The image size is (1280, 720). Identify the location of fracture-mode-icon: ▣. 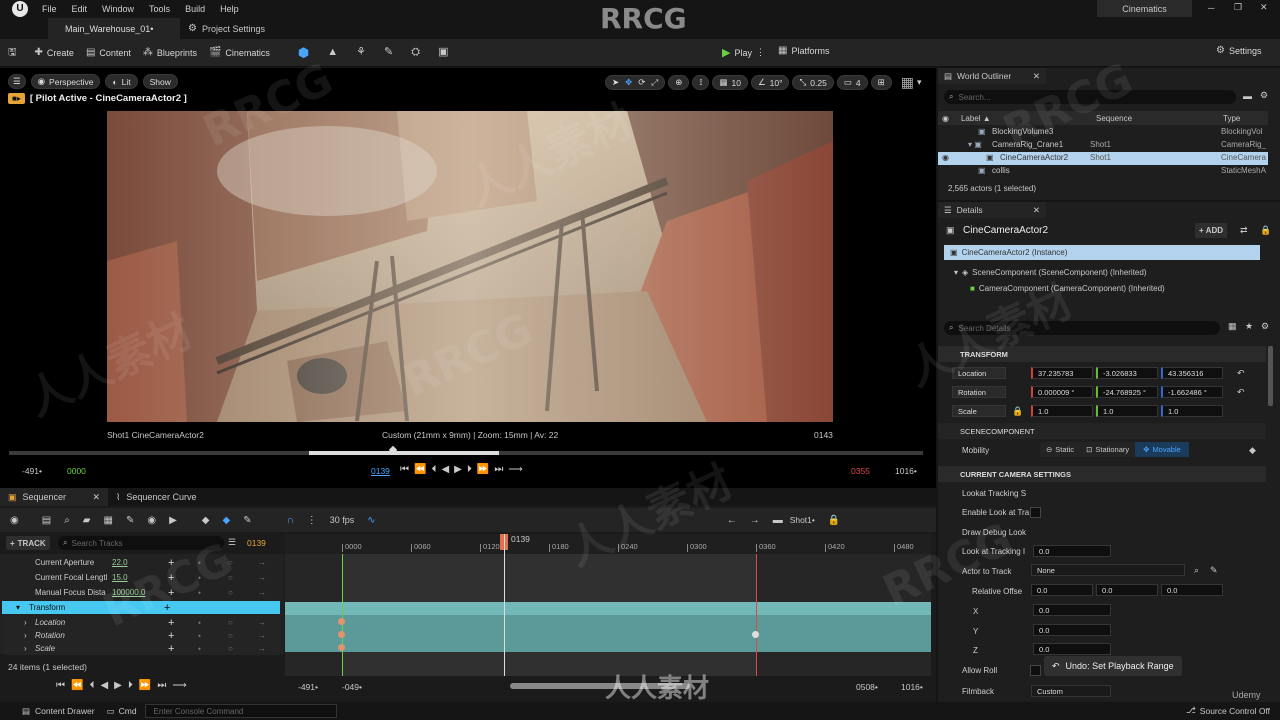
(443, 52).